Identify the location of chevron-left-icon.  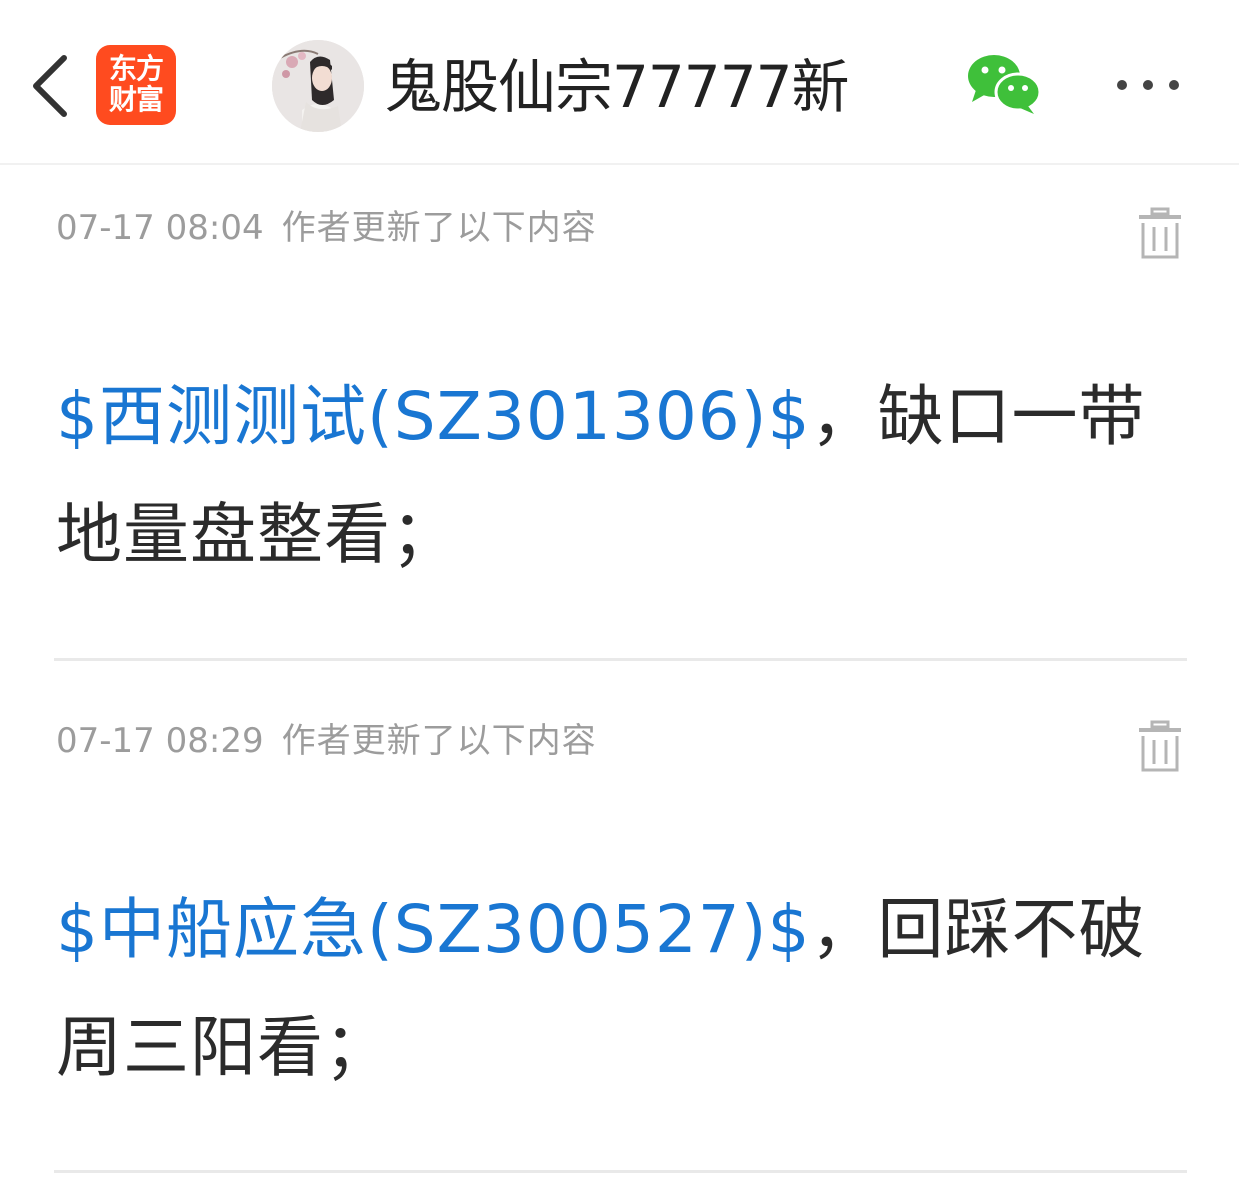
(50, 86).